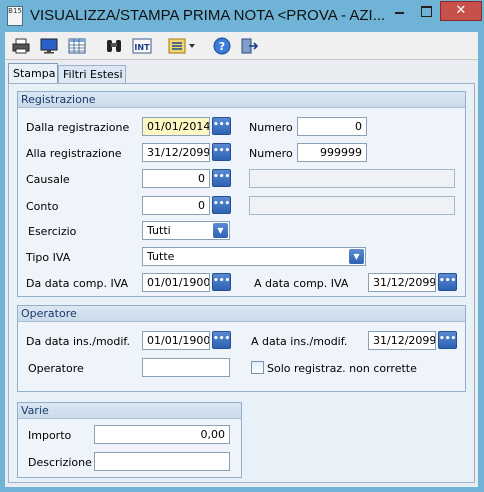 The height and width of the screenshot is (492, 484). Describe the element at coordinates (78, 341) in the screenshot. I see `da-ins-label: Da data ins./modif.` at that location.